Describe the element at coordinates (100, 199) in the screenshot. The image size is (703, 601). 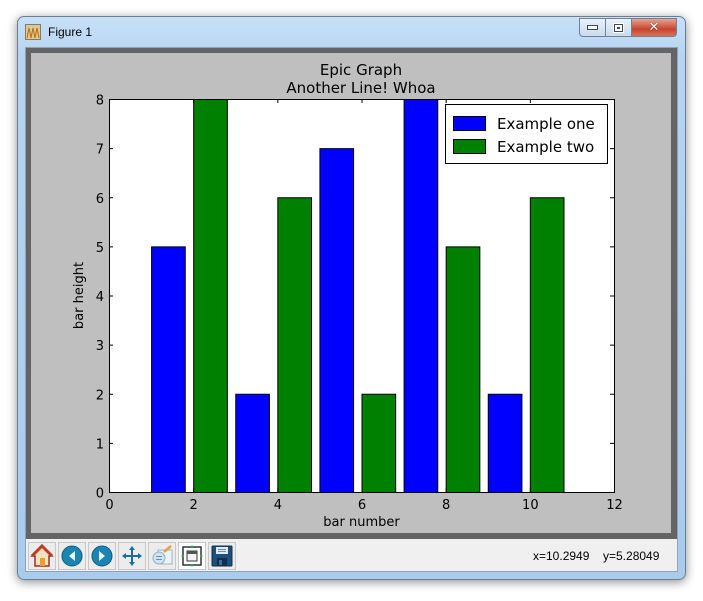
I see `y-tick-label: 6` at that location.